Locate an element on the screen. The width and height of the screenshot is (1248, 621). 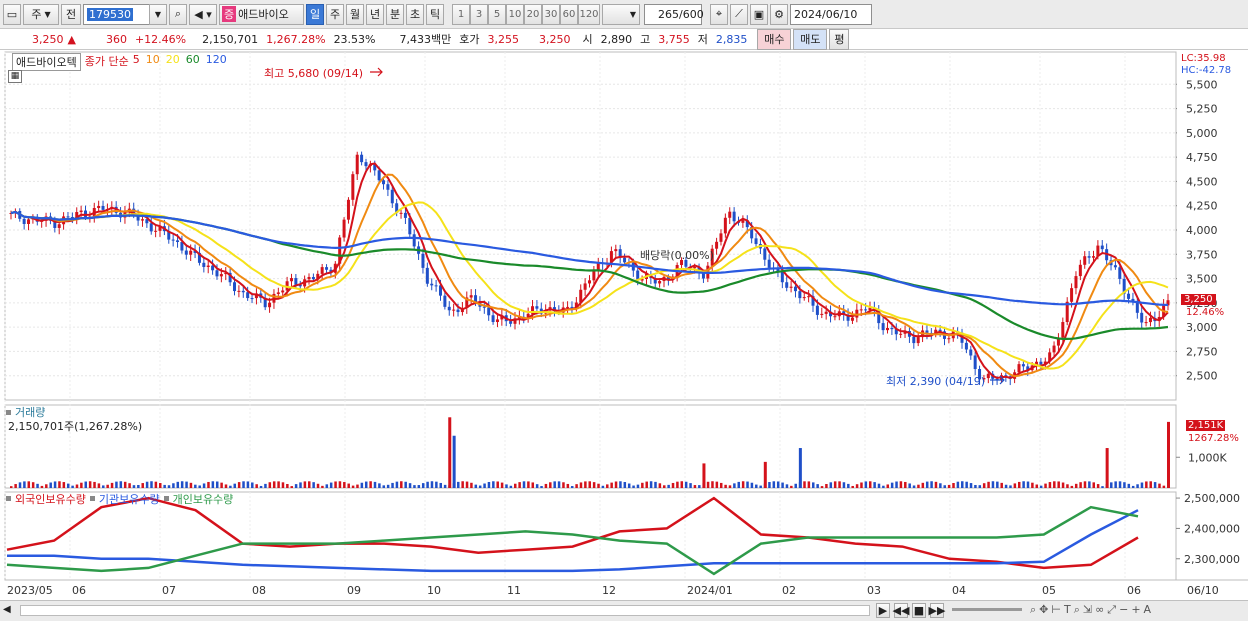
stock-name: 애드바이오 is located at coordinates (263, 14).